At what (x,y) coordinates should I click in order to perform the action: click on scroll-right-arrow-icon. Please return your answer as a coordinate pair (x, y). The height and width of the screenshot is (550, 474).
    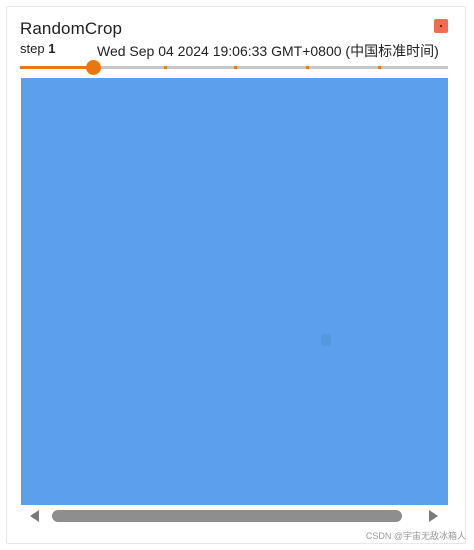
    Looking at the image, I should click on (433, 516).